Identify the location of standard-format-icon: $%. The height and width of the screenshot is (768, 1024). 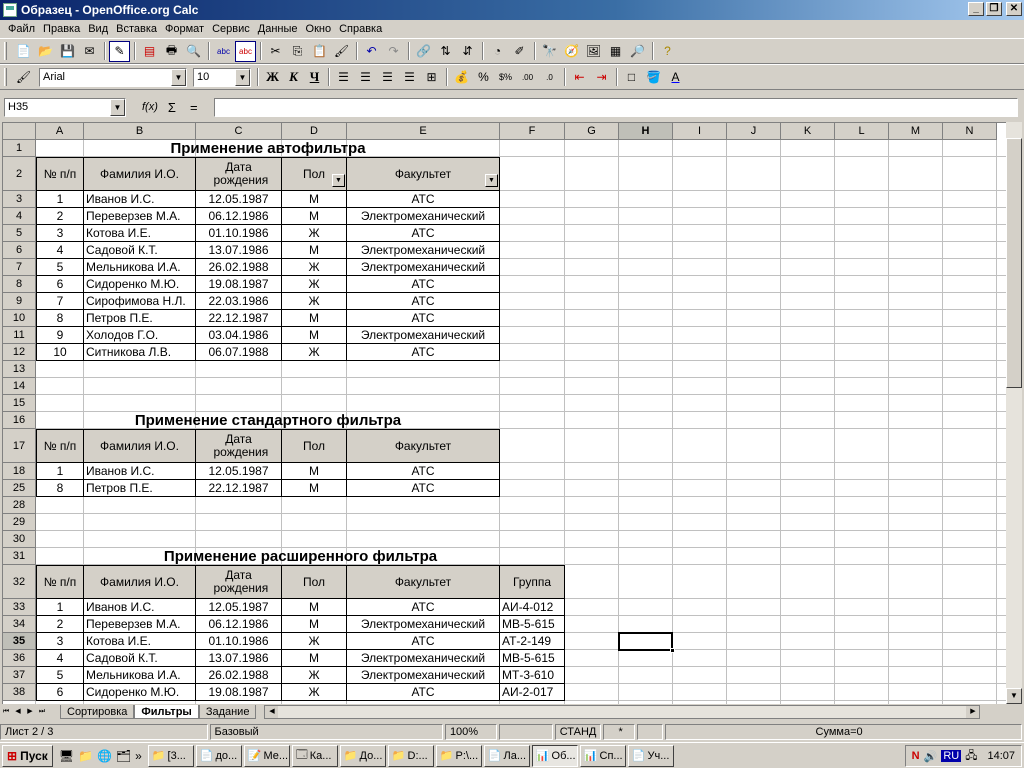
(505, 77).